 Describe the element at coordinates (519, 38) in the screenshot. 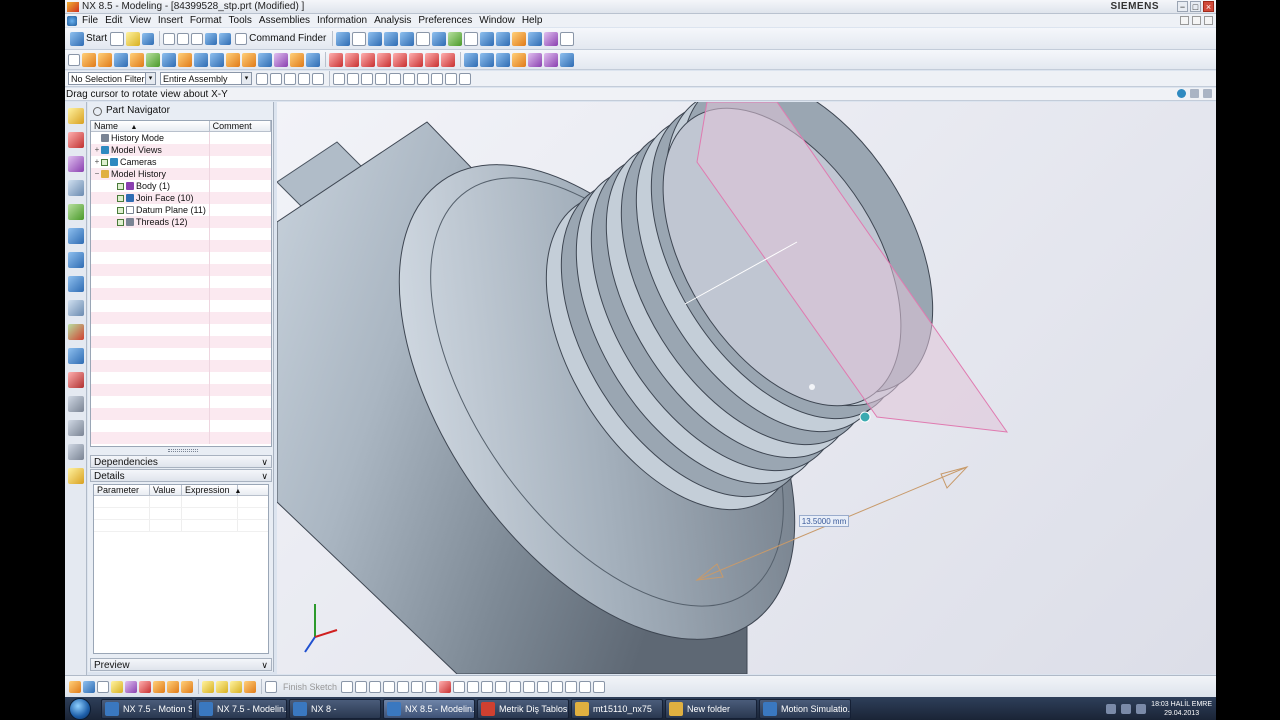

I see `measure-icon` at that location.